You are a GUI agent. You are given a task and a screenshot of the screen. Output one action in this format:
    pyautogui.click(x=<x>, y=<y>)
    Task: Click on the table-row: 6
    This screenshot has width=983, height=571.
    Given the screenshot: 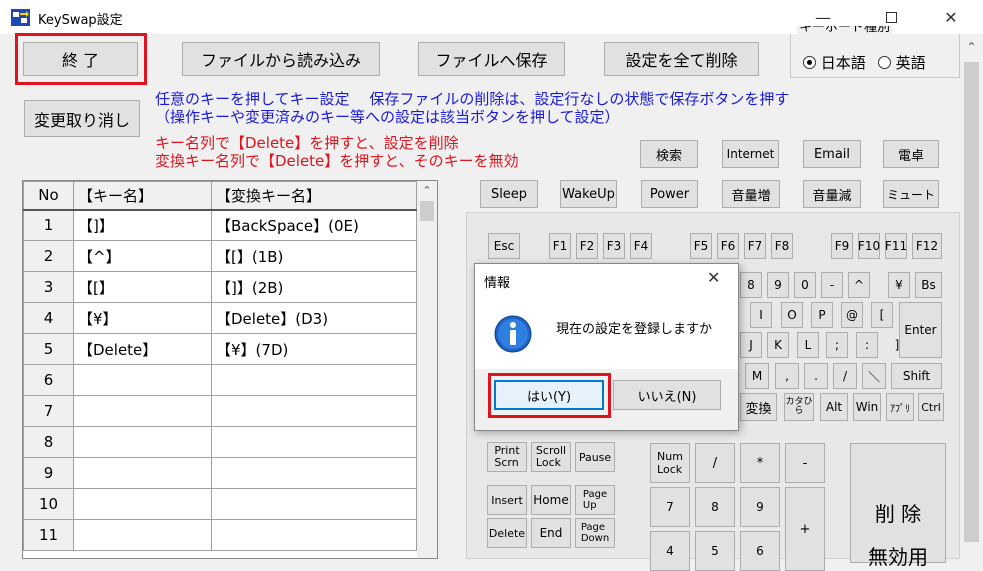 What is the action you would take?
    pyautogui.click(x=220, y=380)
    